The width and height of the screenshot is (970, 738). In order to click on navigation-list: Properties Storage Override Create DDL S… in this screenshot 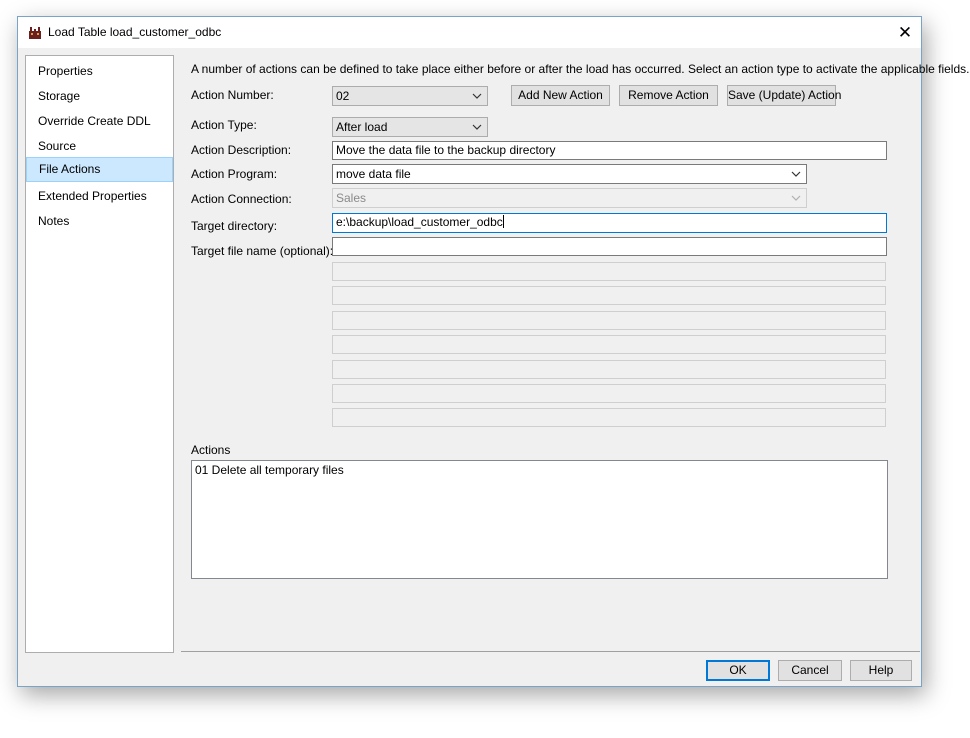, I will do `click(99, 354)`.